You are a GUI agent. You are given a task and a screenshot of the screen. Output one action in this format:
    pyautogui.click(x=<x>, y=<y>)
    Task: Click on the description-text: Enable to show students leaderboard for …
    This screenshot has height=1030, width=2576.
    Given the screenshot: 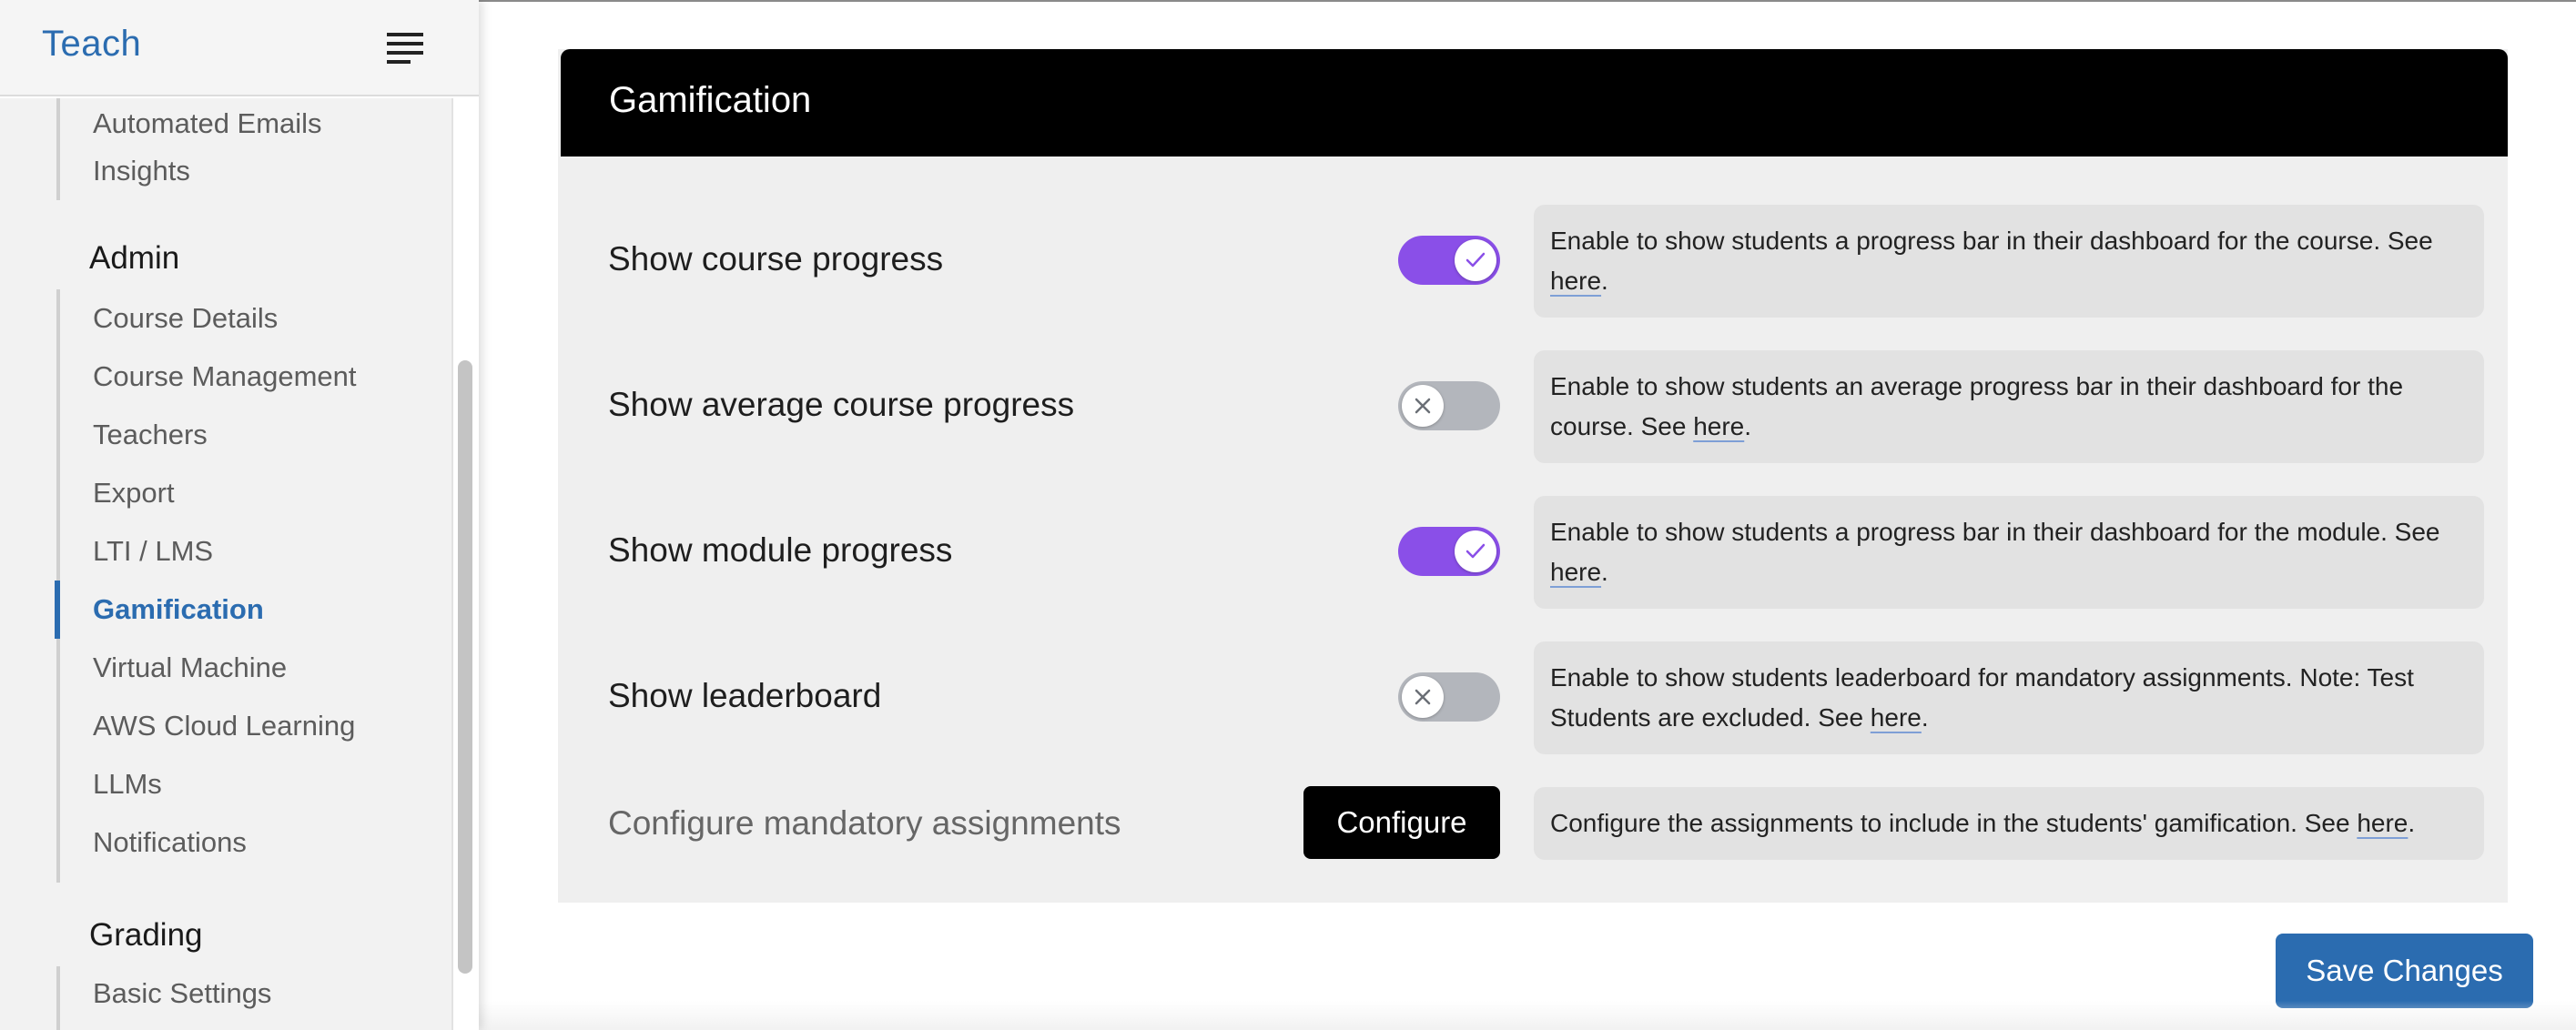 What is the action you would take?
    pyautogui.click(x=1982, y=697)
    